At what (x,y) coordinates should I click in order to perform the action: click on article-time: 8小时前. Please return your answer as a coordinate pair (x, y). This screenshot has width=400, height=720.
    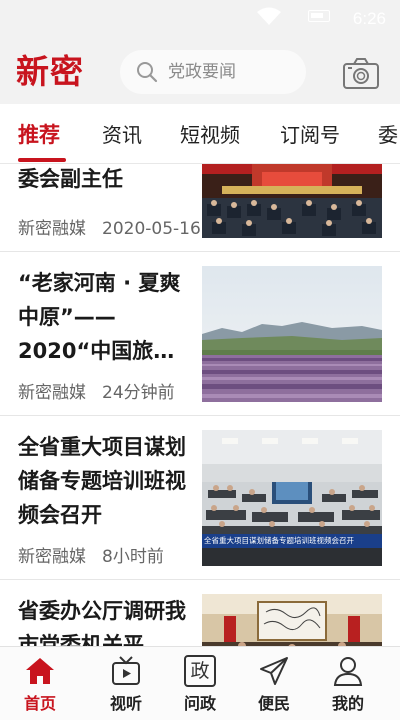
    Looking at the image, I should click on (133, 557).